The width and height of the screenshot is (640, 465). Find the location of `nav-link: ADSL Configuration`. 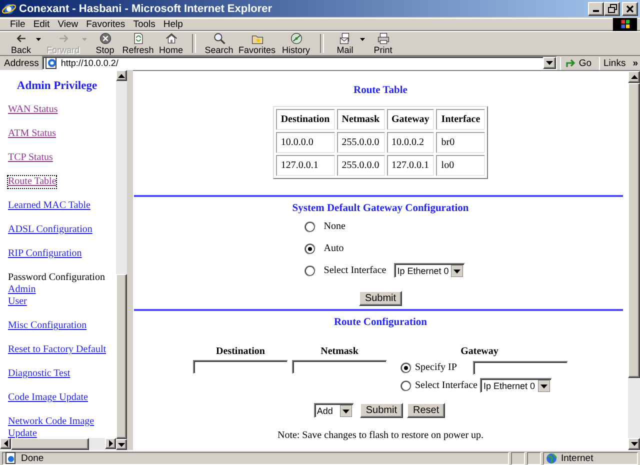

nav-link: ADSL Configuration is located at coordinates (50, 230).